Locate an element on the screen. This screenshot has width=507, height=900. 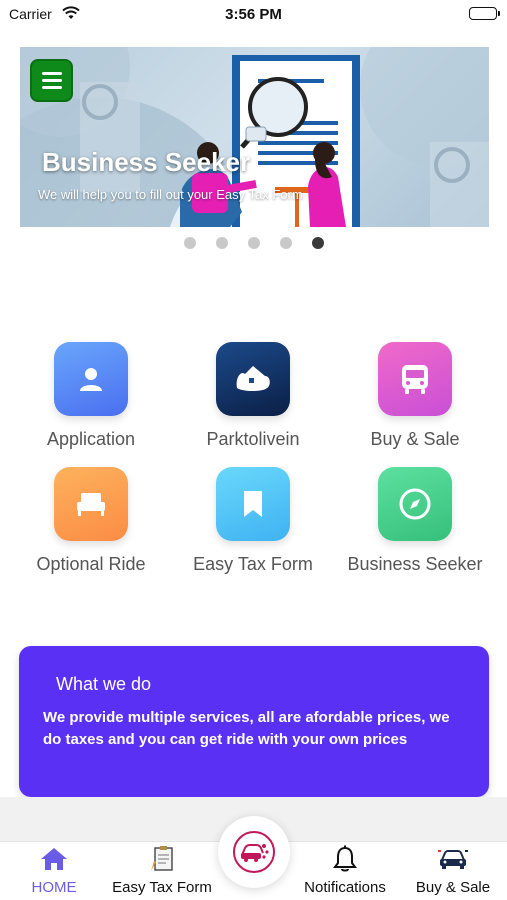
application-tile is located at coordinates (91, 379).